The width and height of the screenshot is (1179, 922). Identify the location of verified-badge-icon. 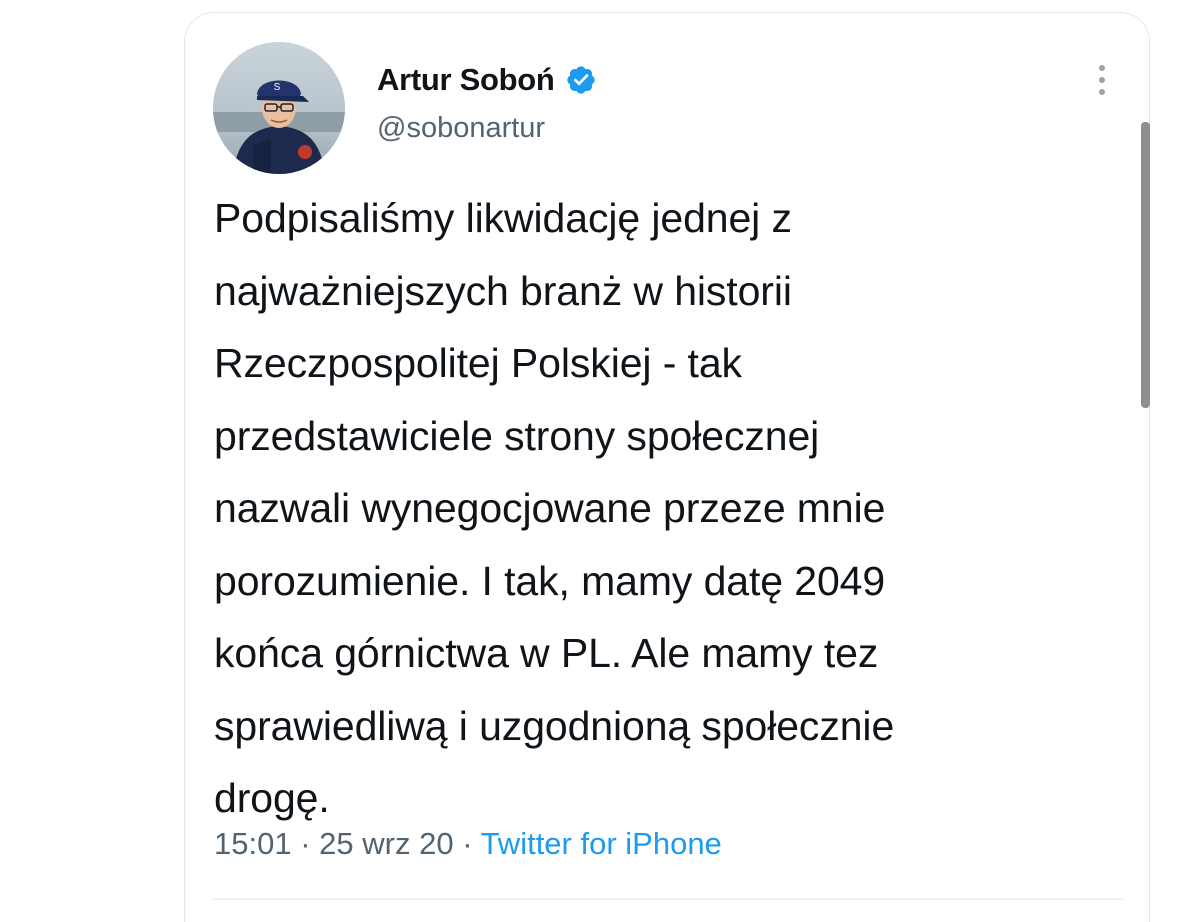
(580, 80).